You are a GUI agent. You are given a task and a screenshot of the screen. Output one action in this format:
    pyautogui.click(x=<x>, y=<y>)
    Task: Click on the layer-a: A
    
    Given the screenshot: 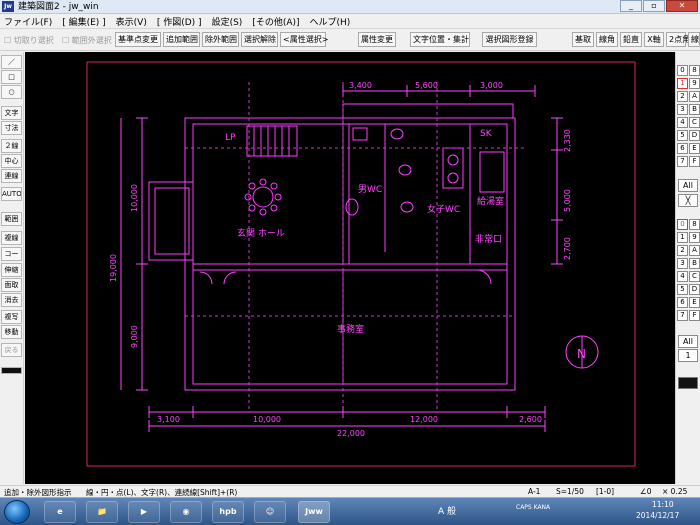 What is the action you would take?
    pyautogui.click(x=694, y=96)
    